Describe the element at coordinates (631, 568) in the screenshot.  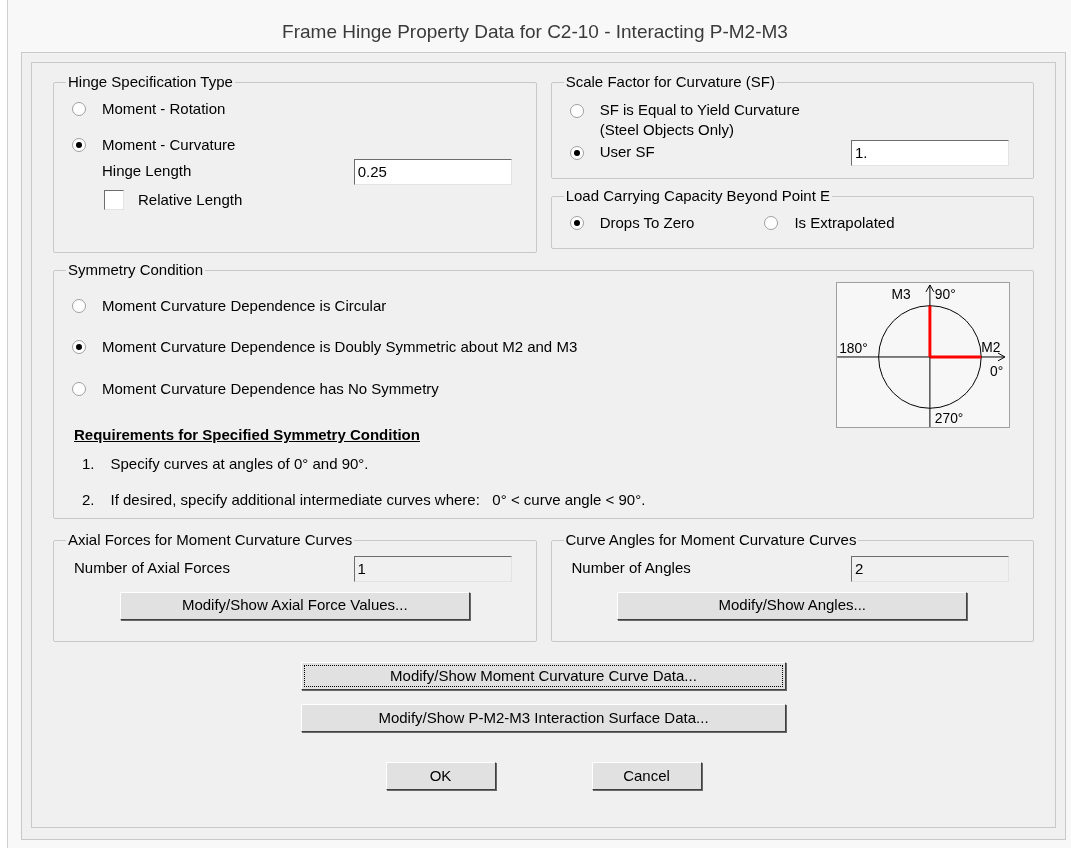
I see `field-label: Number of Angles` at that location.